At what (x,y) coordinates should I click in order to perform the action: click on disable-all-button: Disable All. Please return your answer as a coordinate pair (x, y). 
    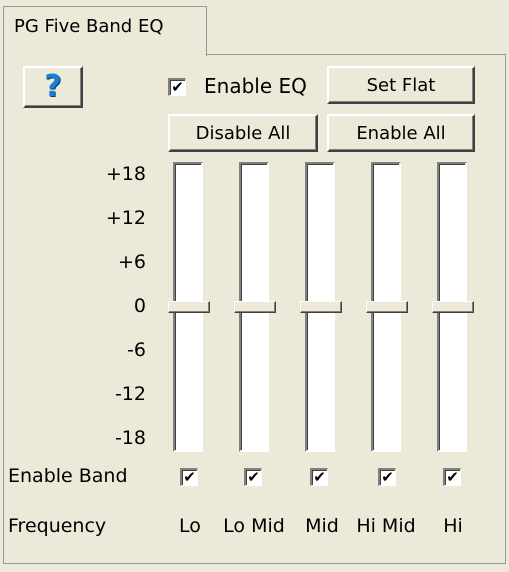
    Looking at the image, I should click on (243, 133).